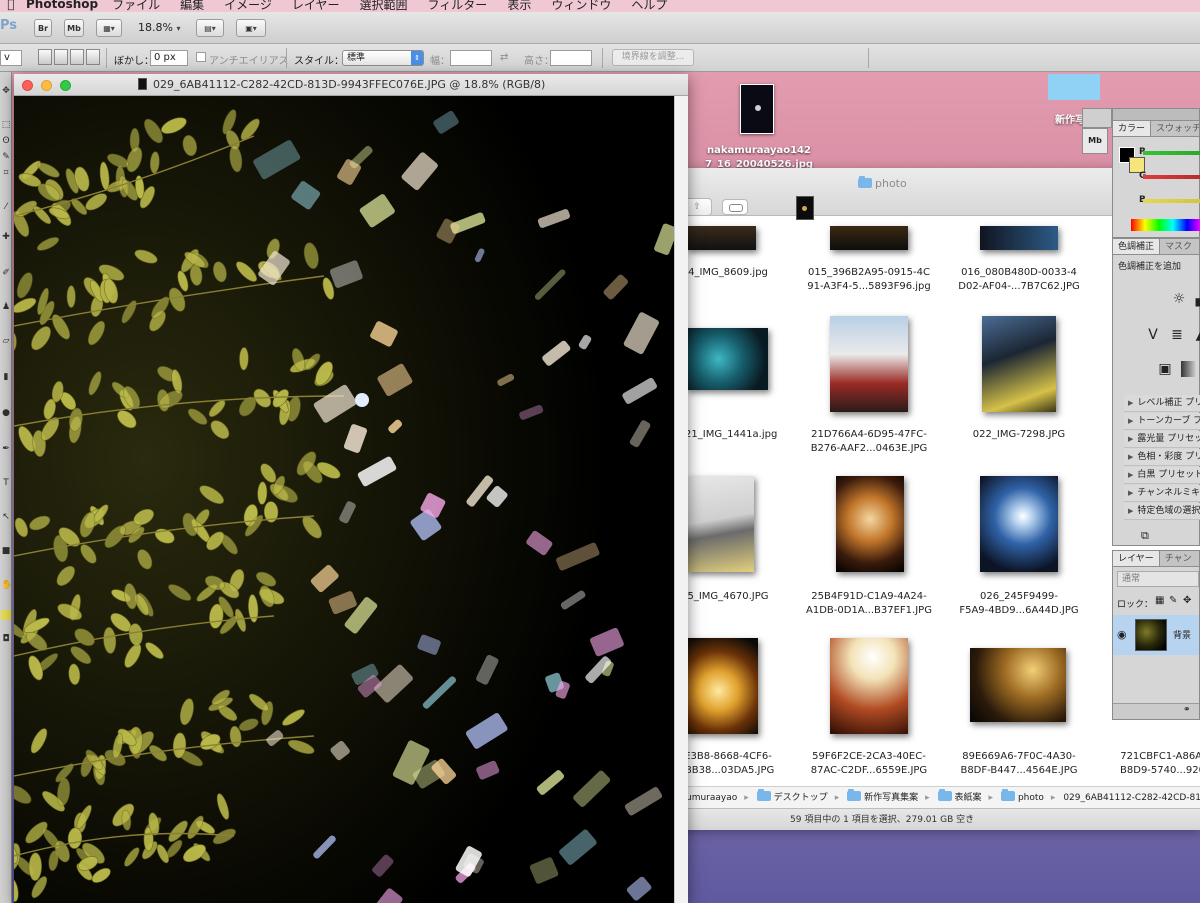  I want to click on path-item-file: 029_6AB41112-C282-42CD-813D, so click(1131, 798).